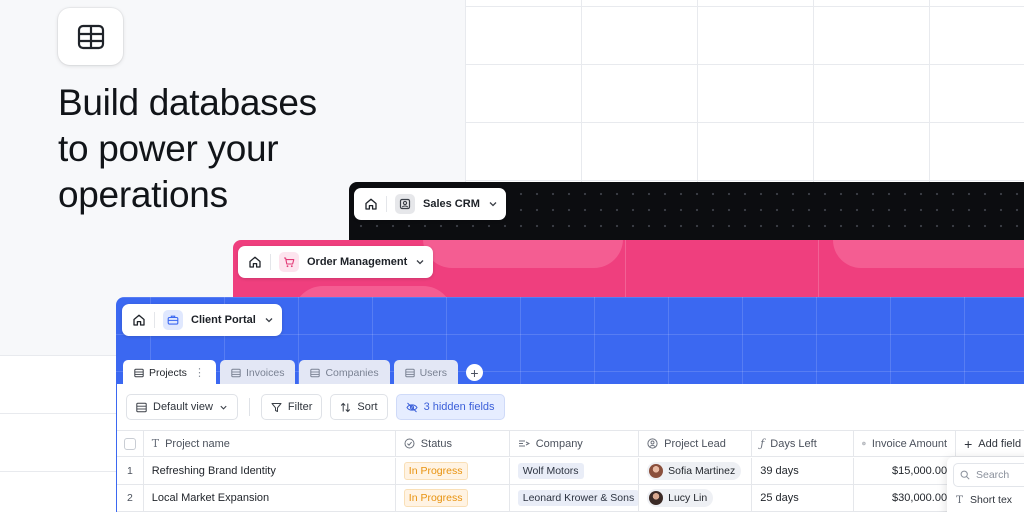 Image resolution: width=1024 pixels, height=512 pixels. Describe the element at coordinates (223, 320) in the screenshot. I see `workspace-label: Client Portal` at that location.